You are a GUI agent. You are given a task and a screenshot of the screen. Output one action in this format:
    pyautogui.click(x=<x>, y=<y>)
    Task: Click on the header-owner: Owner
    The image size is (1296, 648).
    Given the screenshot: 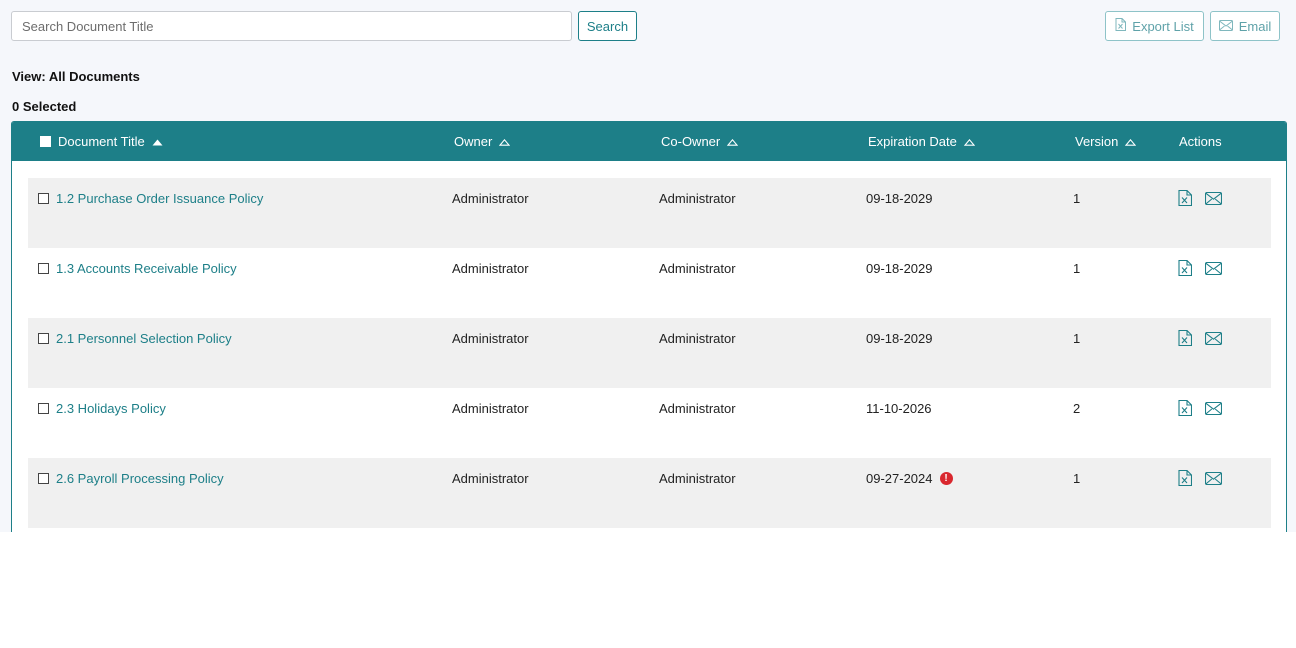 What is the action you would take?
    pyautogui.click(x=482, y=141)
    